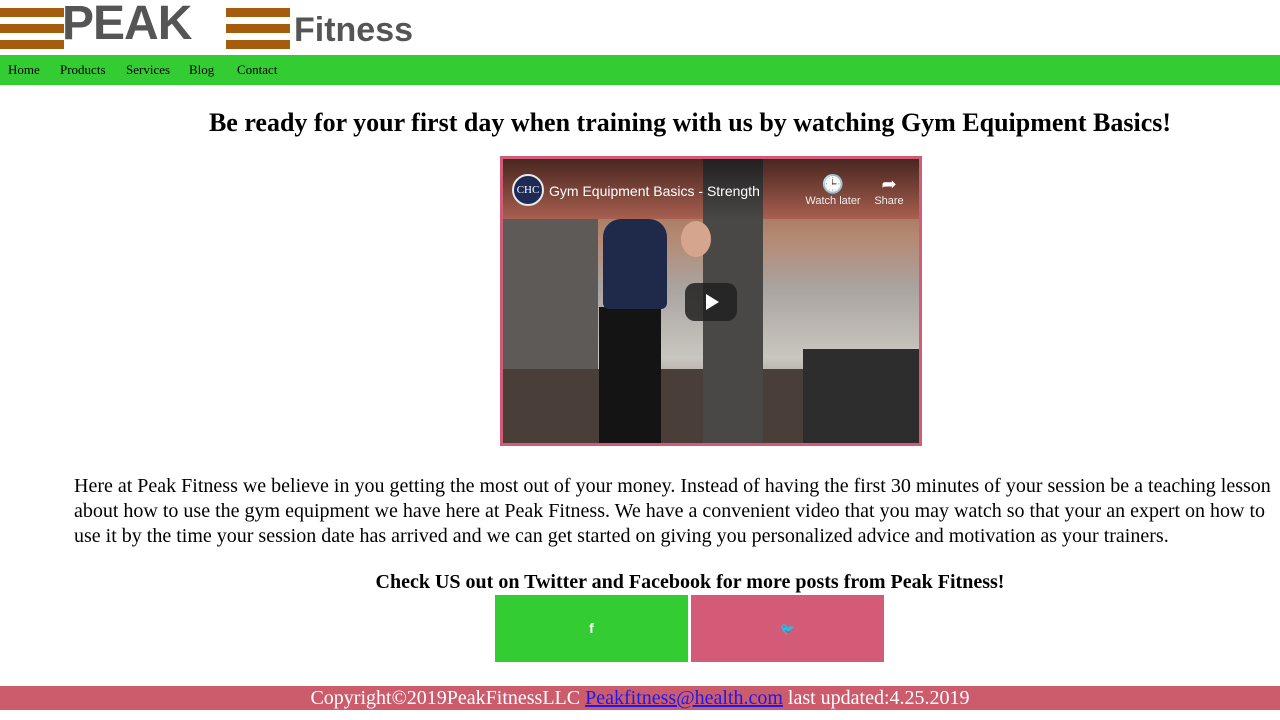 Image resolution: width=1280 pixels, height=720 pixels. Describe the element at coordinates (889, 201) in the screenshot. I see `share-label: Share` at that location.